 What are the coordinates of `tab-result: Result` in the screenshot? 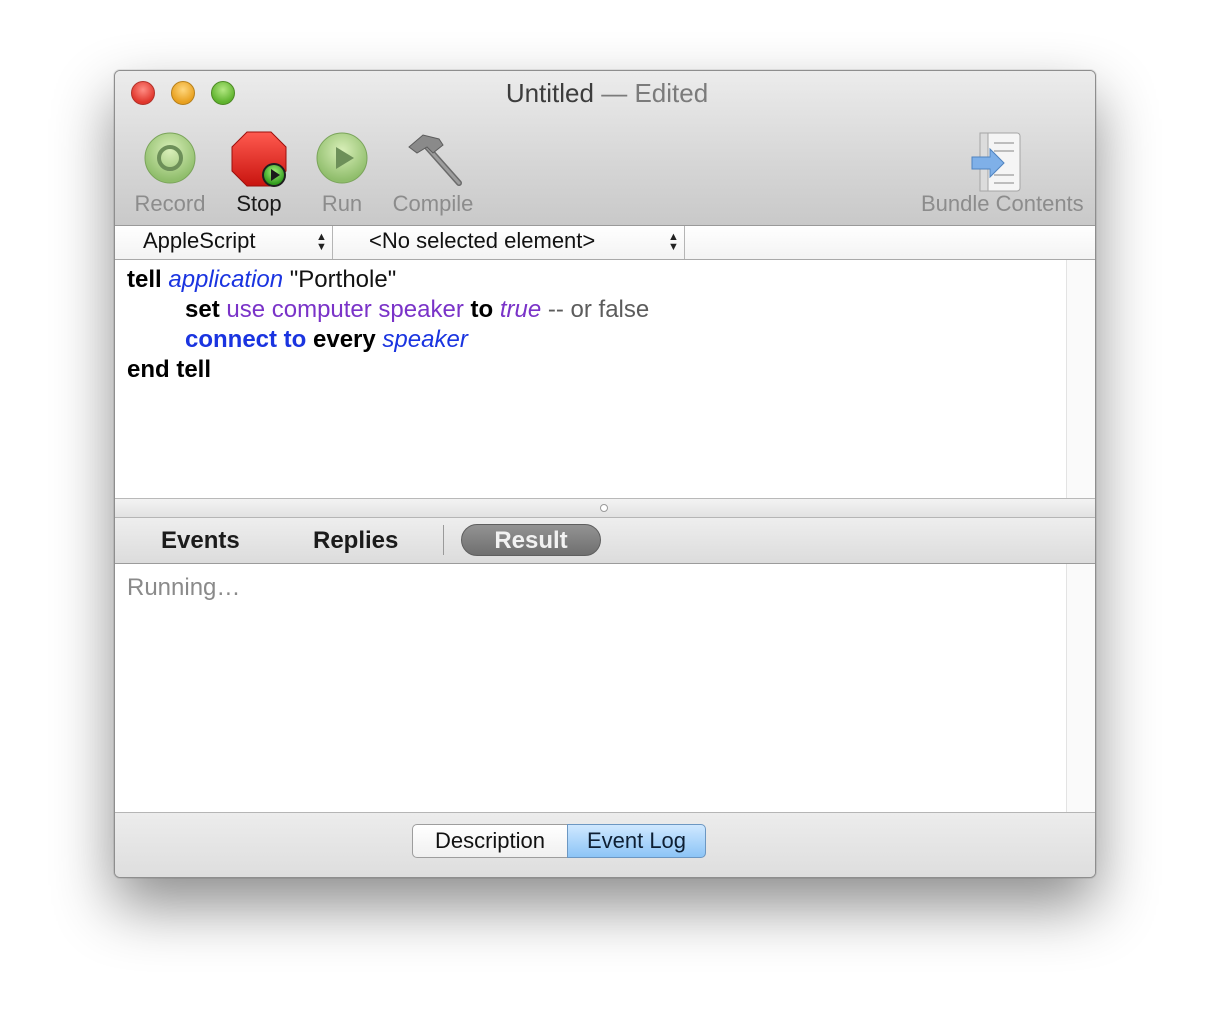 It's located at (531, 540).